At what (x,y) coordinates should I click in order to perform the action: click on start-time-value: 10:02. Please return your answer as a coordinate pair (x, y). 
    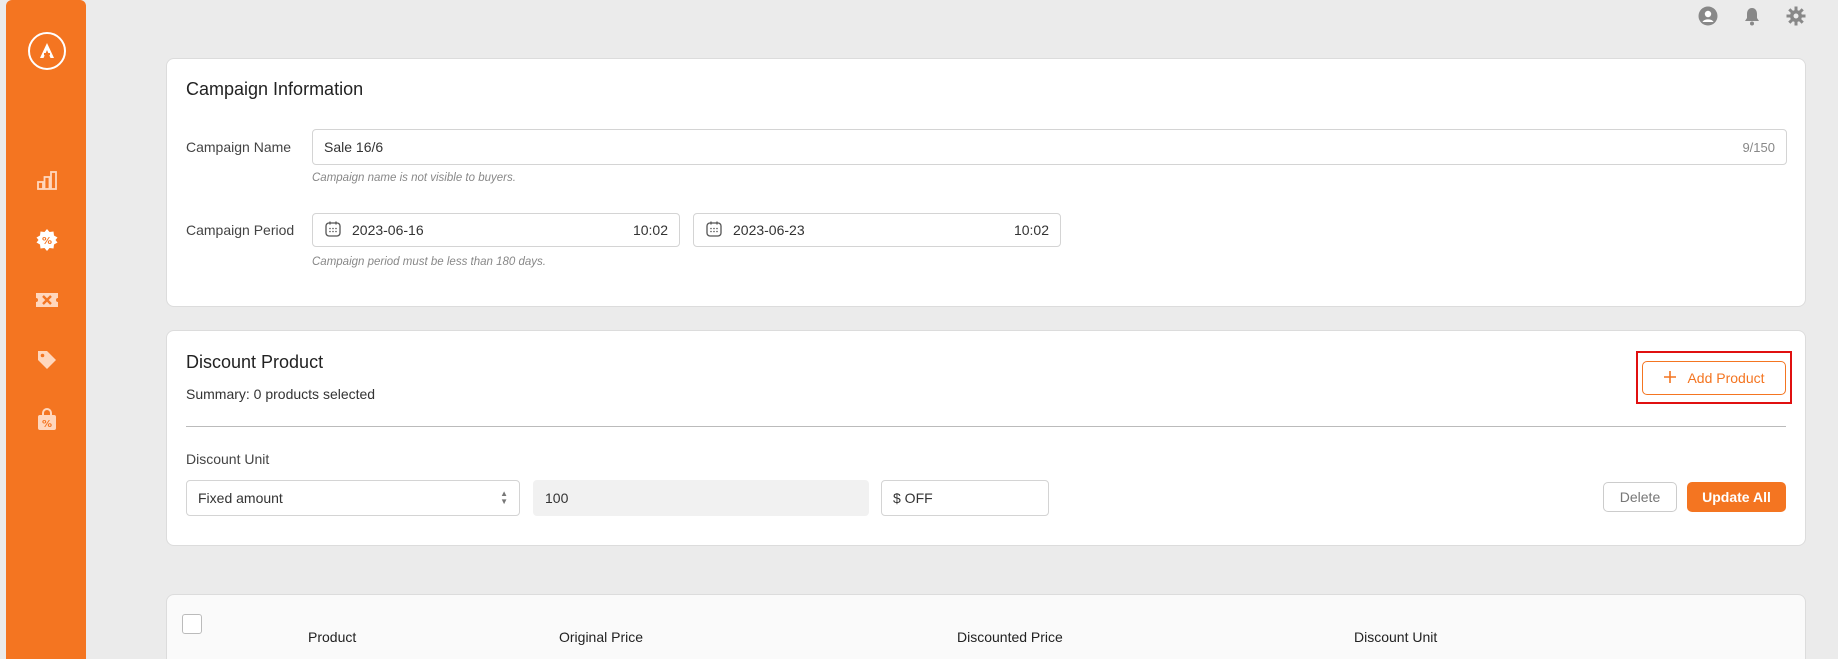
    Looking at the image, I should click on (650, 230).